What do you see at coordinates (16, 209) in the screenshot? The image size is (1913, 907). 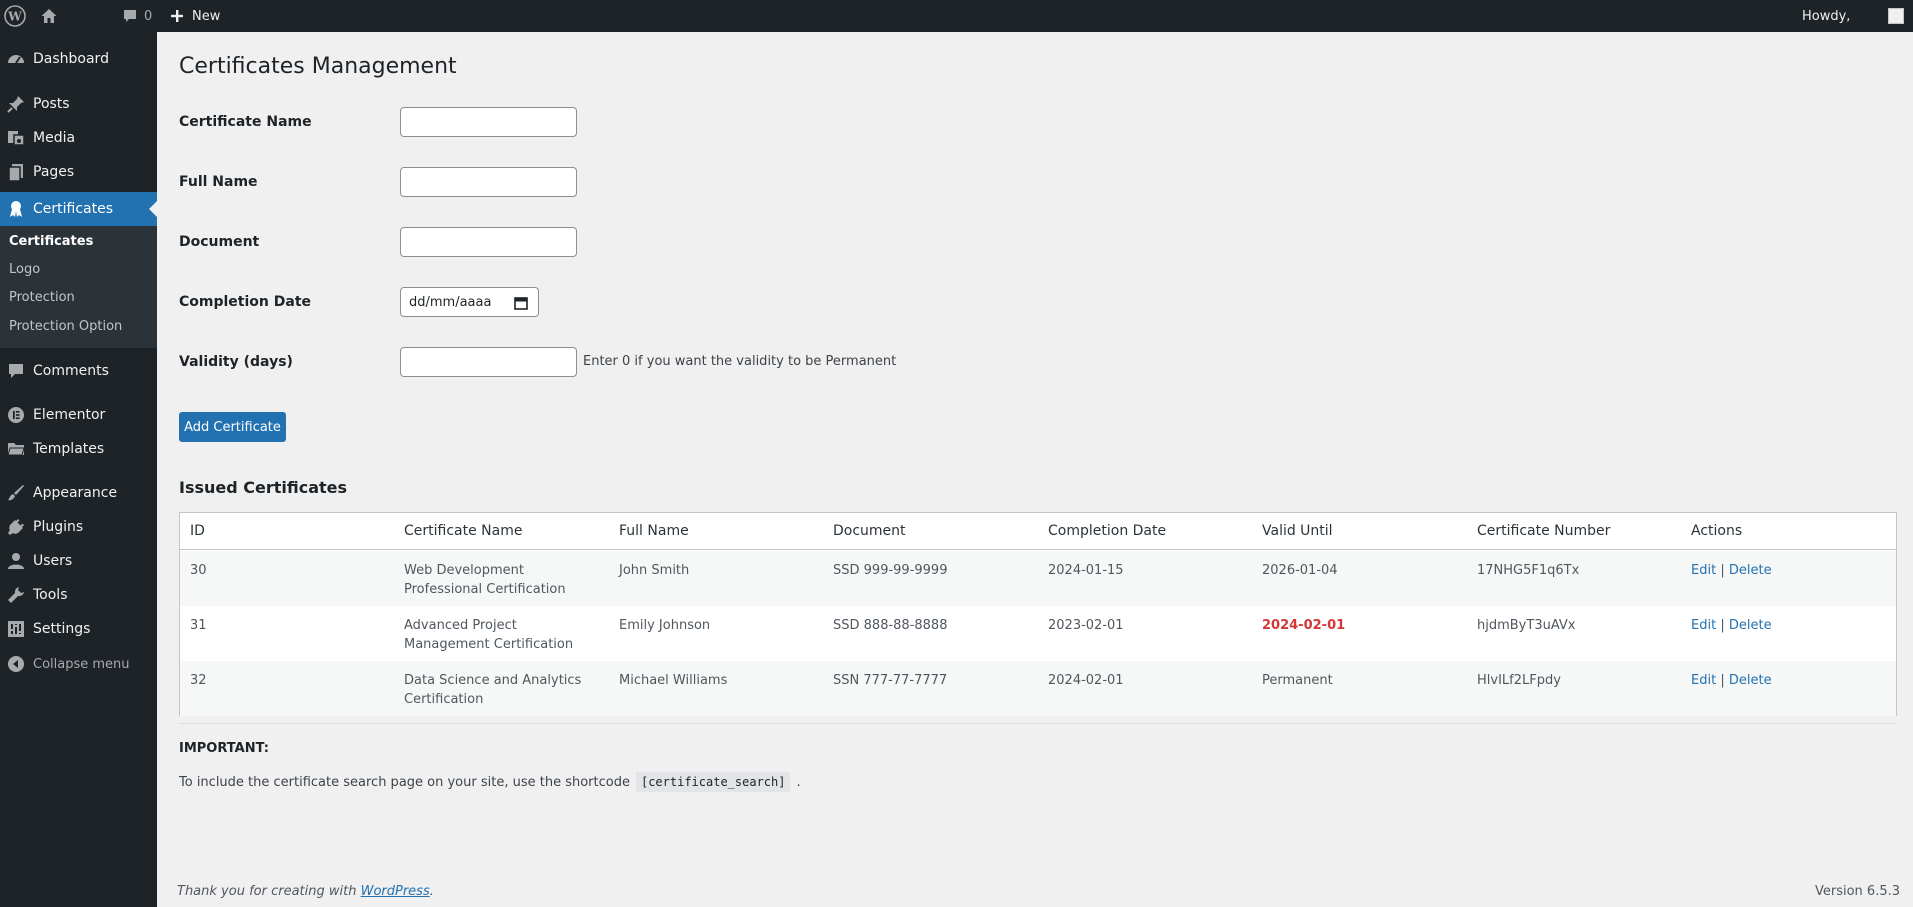 I see `award-icon` at bounding box center [16, 209].